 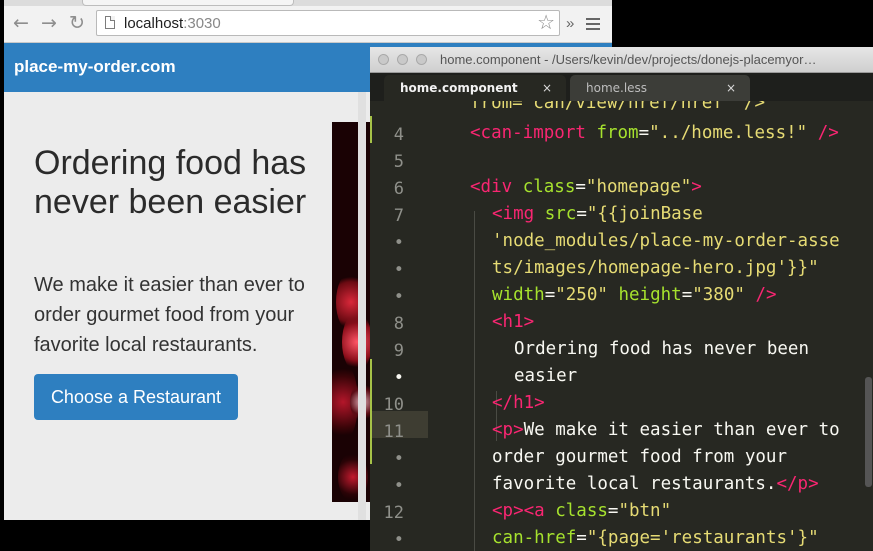 What do you see at coordinates (393, 432) in the screenshot?
I see `line-number: 11` at bounding box center [393, 432].